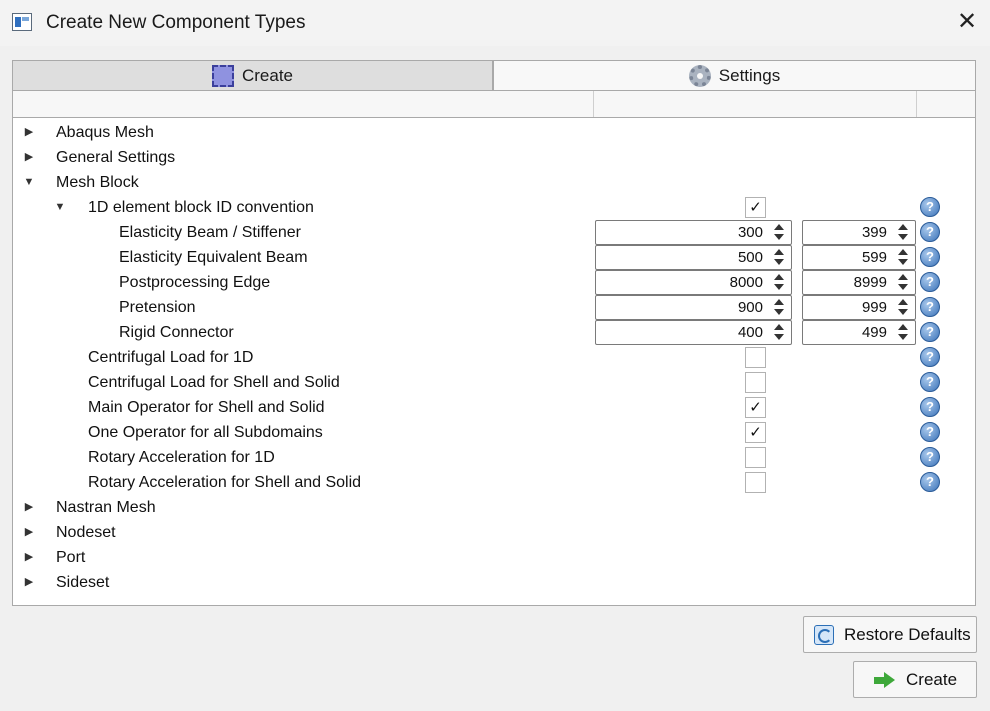 The image size is (990, 711). Describe the element at coordinates (157, 307) in the screenshot. I see `range-label: Pretension` at that location.